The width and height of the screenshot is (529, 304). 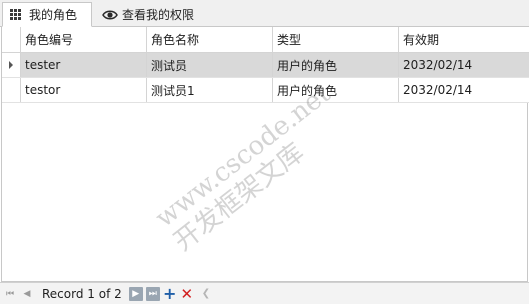 What do you see at coordinates (464, 39) in the screenshot?
I see `column-header-expiry: 有效期` at bounding box center [464, 39].